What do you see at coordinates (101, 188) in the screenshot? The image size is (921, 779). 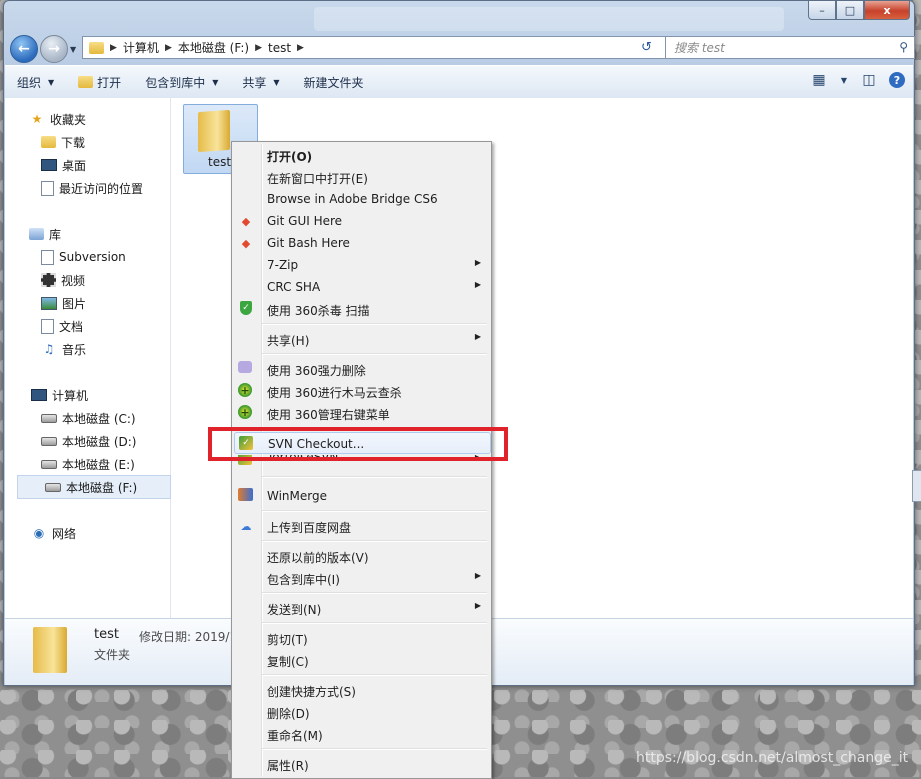 I see `sidebar-label: 最近访问的位置` at bounding box center [101, 188].